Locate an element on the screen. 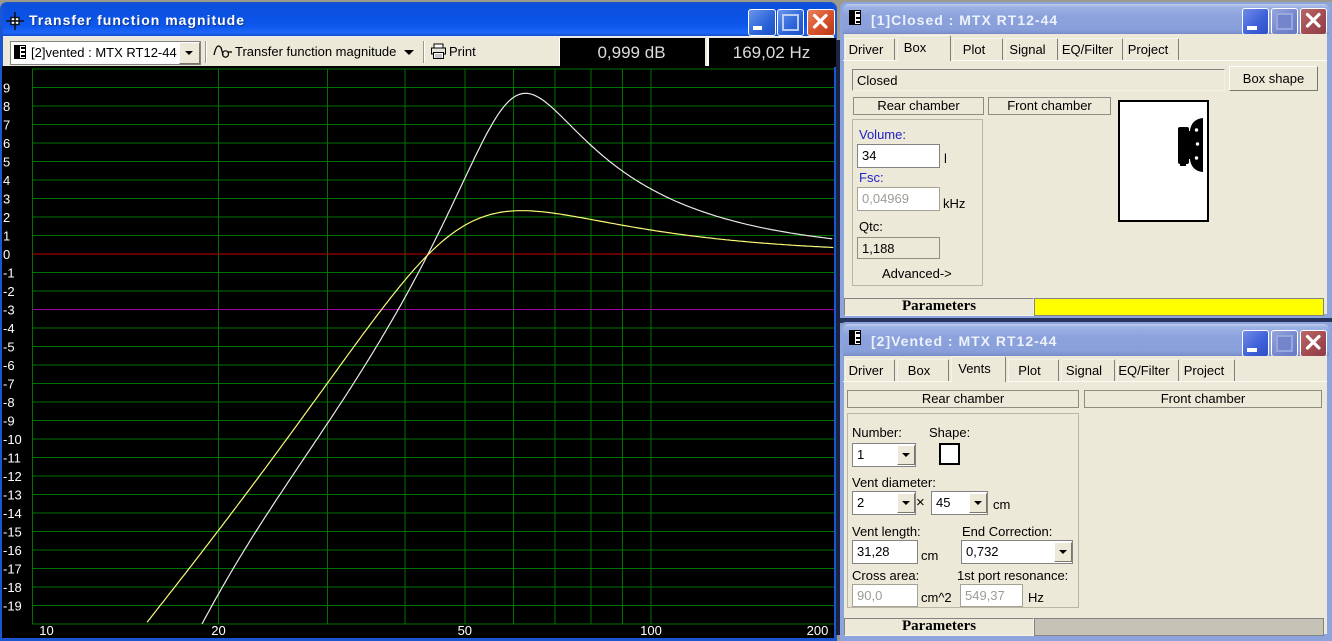 Image resolution: width=1332 pixels, height=641 pixels. svg-text: -3 is located at coordinates (9, 310).